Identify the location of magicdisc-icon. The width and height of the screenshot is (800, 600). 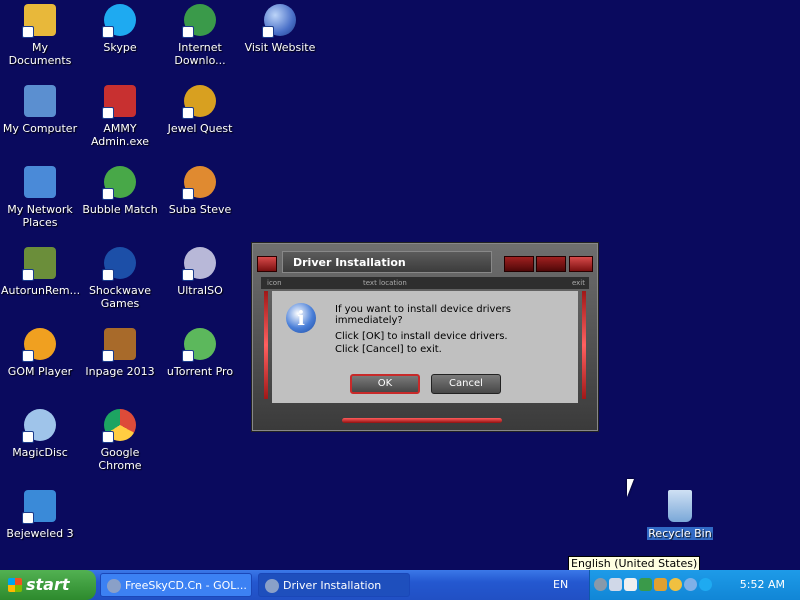
(39, 426).